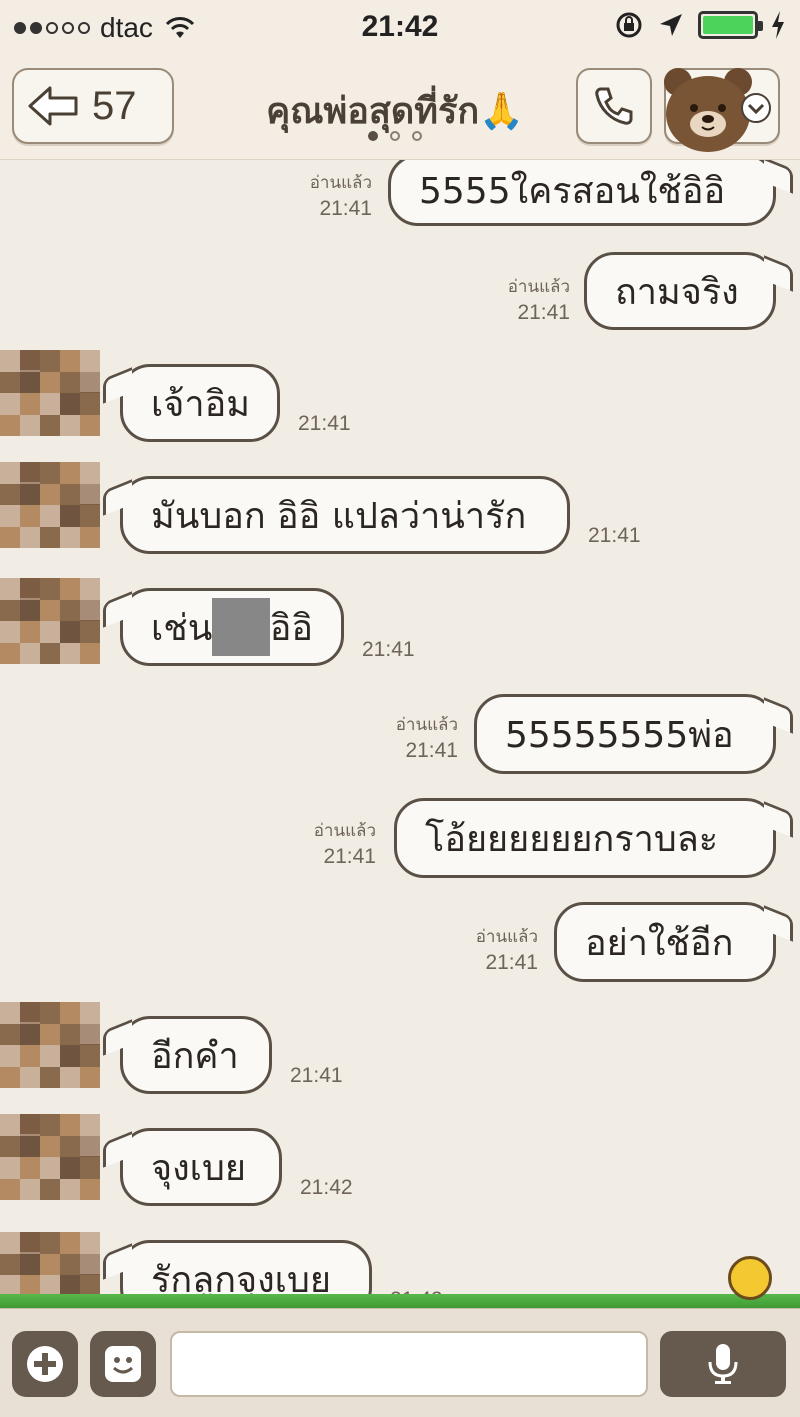 The width and height of the screenshot is (800, 1417). I want to click on chevron-down-icon, so click(756, 108).